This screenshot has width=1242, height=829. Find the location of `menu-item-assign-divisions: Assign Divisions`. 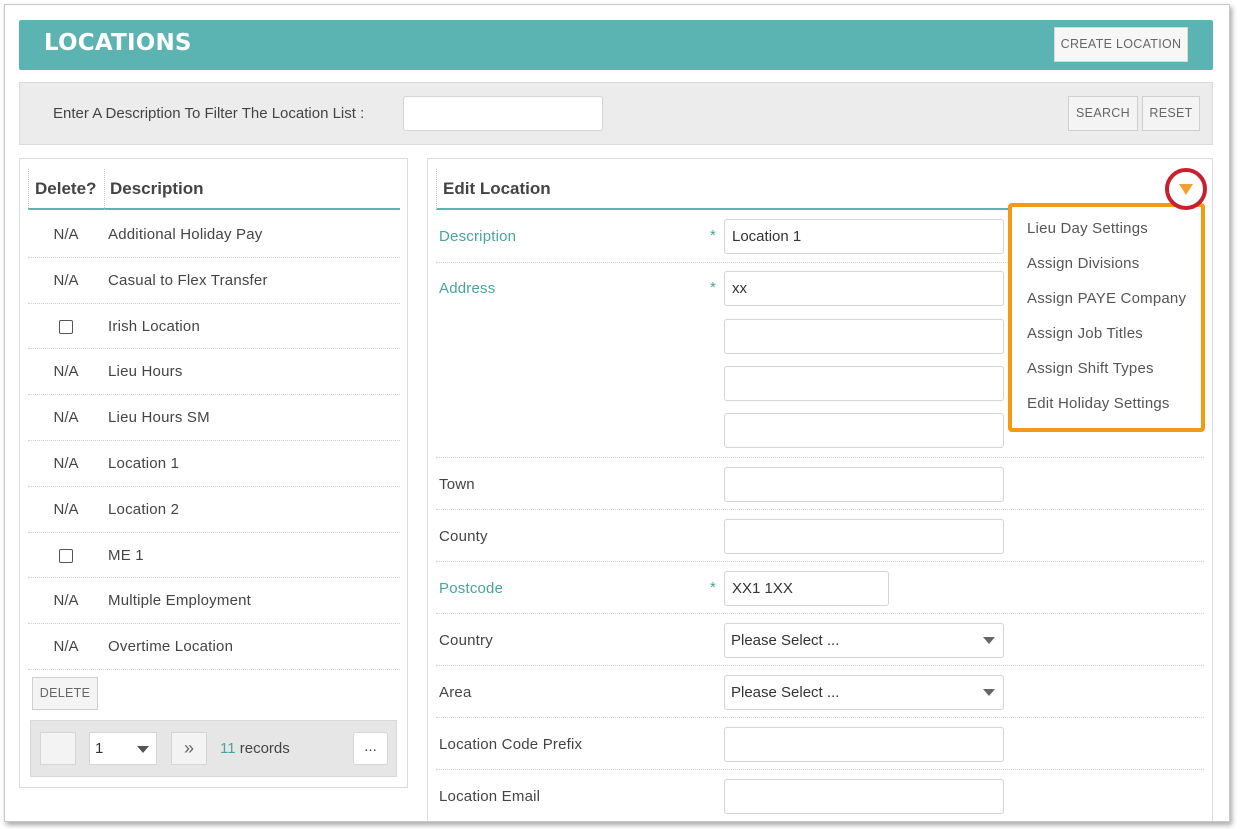

menu-item-assign-divisions: Assign Divisions is located at coordinates (1083, 263).